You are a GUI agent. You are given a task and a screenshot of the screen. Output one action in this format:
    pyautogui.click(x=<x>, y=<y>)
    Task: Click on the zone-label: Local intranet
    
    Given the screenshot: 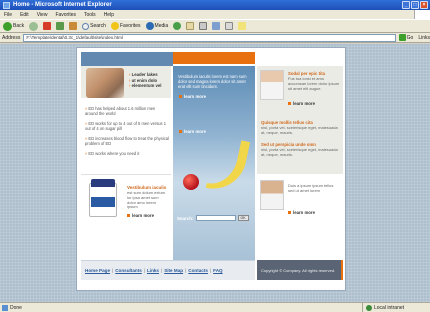 What is the action you would take?
    pyautogui.click(x=389, y=308)
    